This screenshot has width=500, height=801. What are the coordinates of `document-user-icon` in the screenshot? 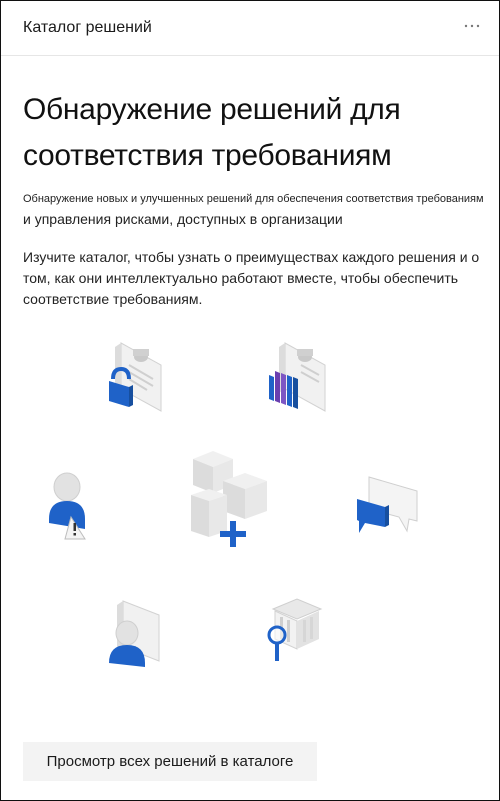 It's located at (134, 633).